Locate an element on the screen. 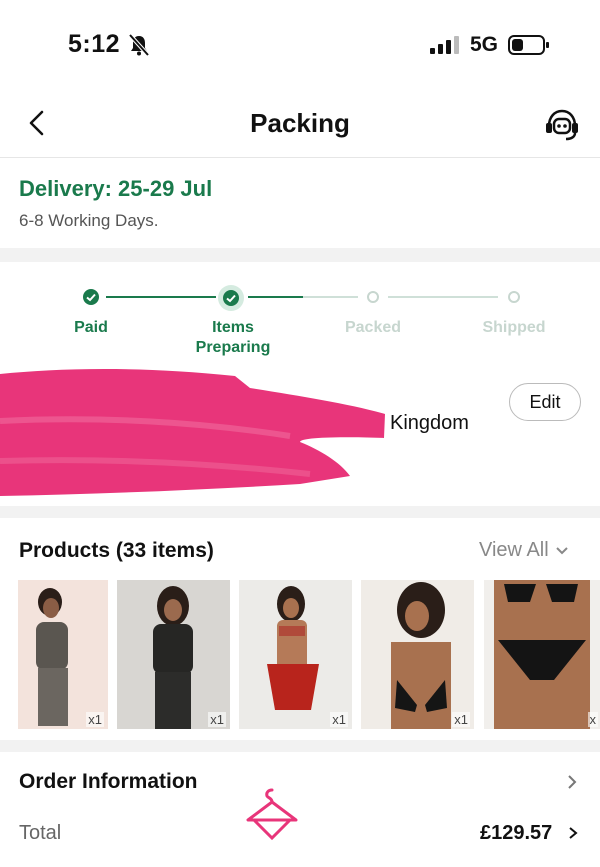  page-title: Packing is located at coordinates (300, 123).